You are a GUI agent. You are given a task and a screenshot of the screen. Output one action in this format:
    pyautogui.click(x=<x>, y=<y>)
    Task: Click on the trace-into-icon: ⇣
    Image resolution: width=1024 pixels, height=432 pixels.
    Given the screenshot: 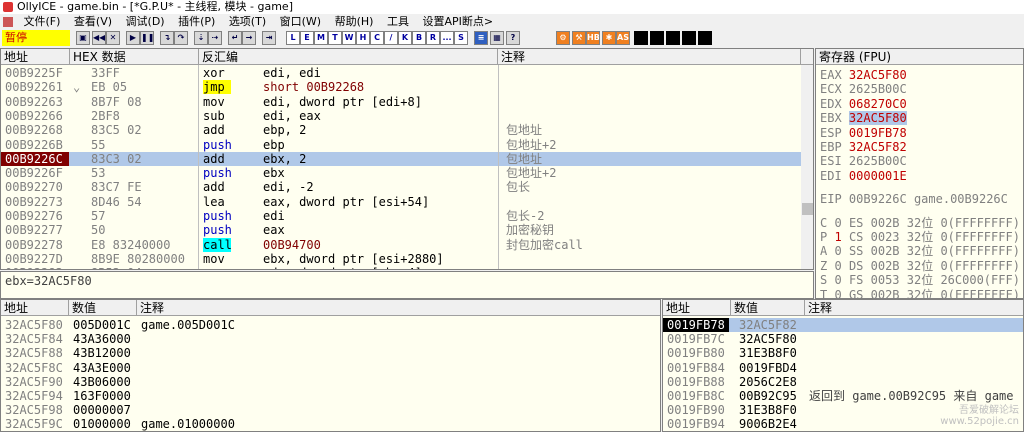 What is the action you would take?
    pyautogui.click(x=201, y=38)
    